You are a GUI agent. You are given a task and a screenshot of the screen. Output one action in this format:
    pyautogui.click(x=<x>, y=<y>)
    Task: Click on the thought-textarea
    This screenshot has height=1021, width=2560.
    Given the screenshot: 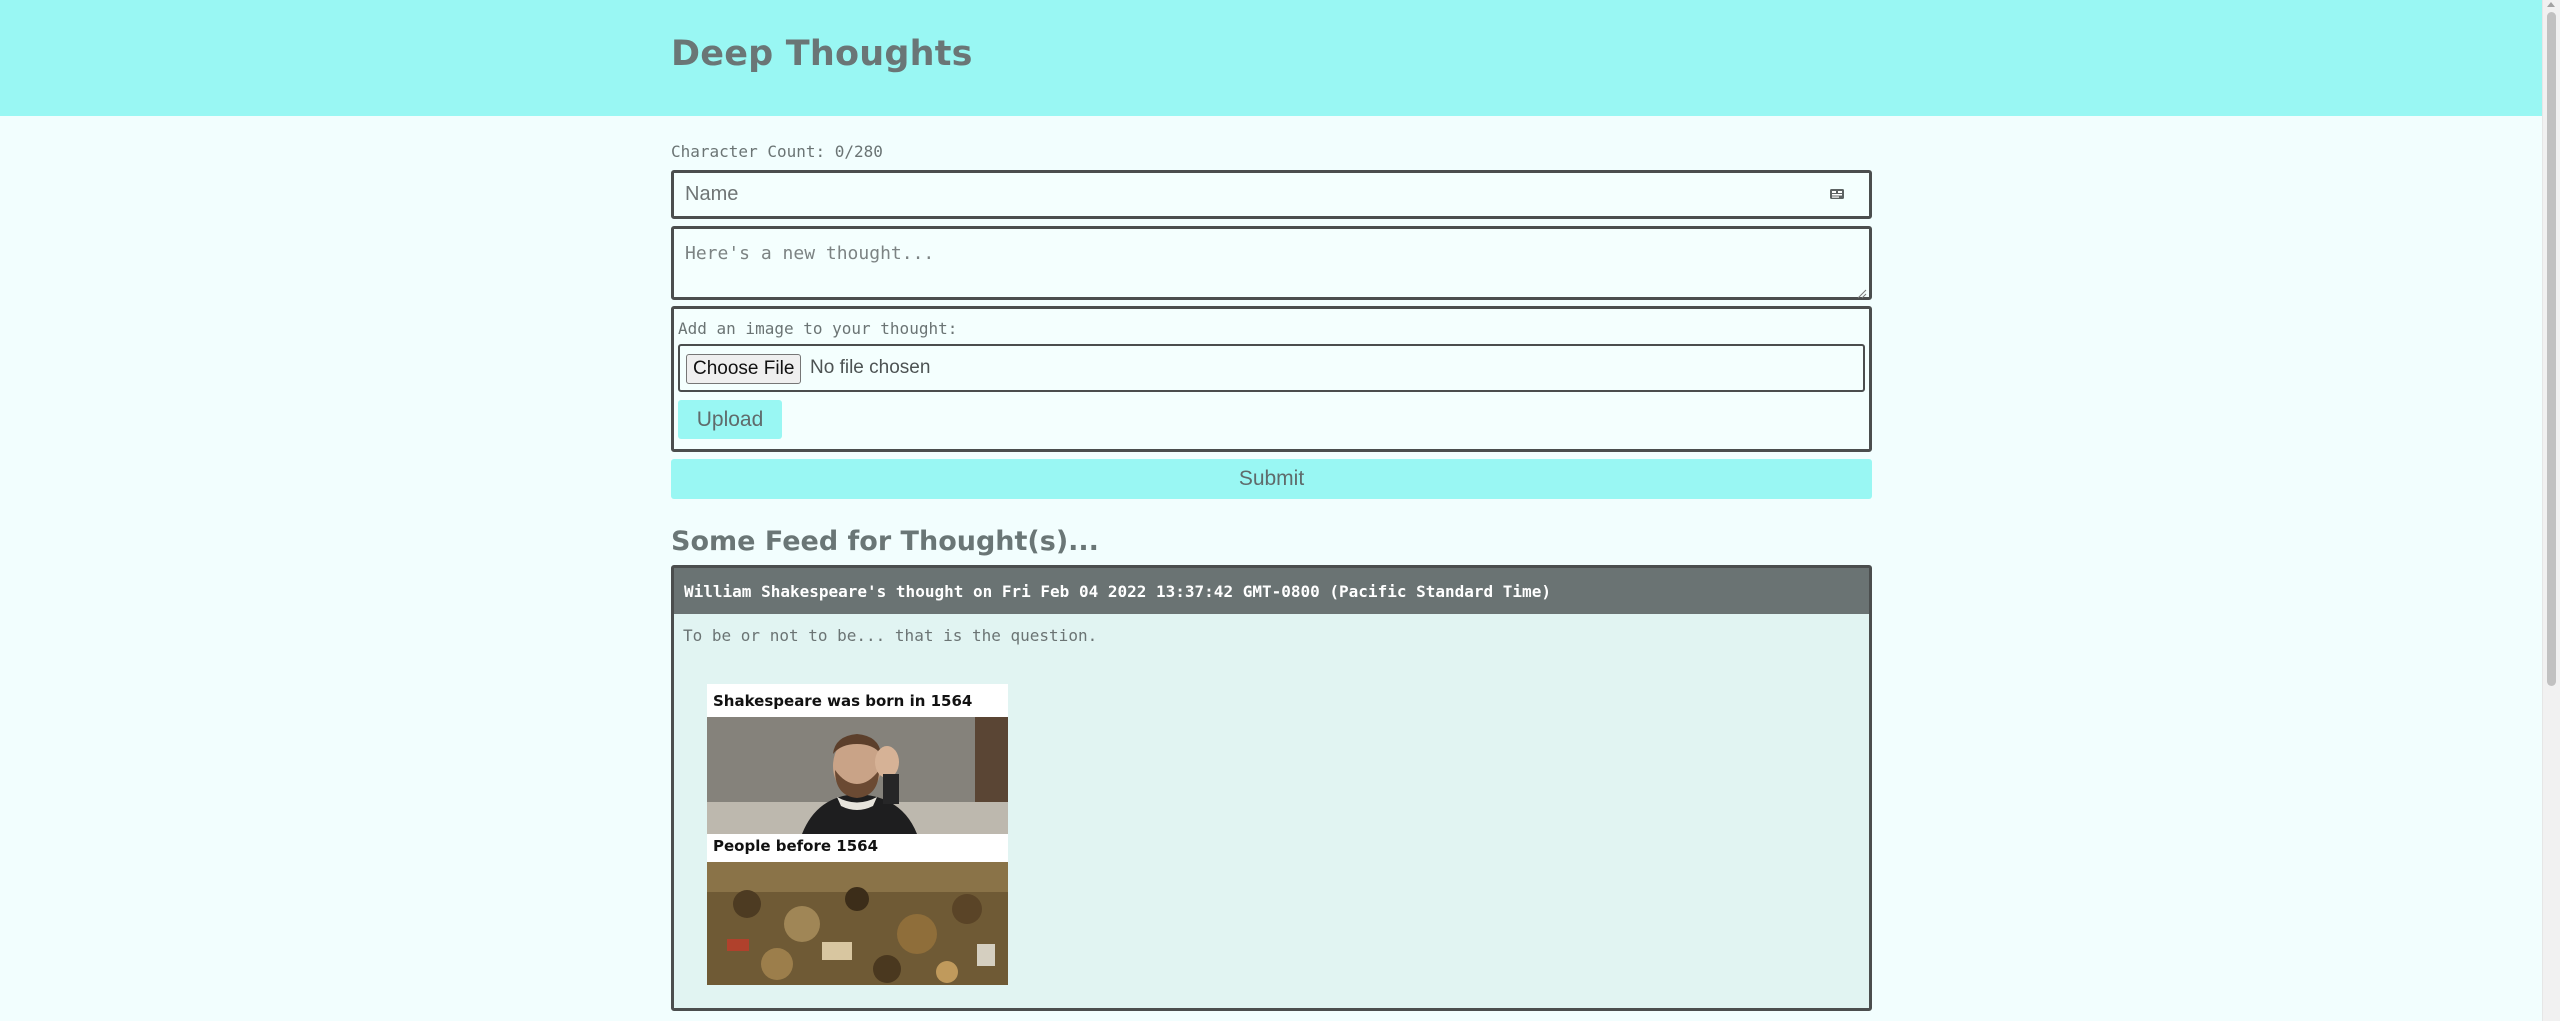 What is the action you would take?
    pyautogui.click(x=1271, y=263)
    